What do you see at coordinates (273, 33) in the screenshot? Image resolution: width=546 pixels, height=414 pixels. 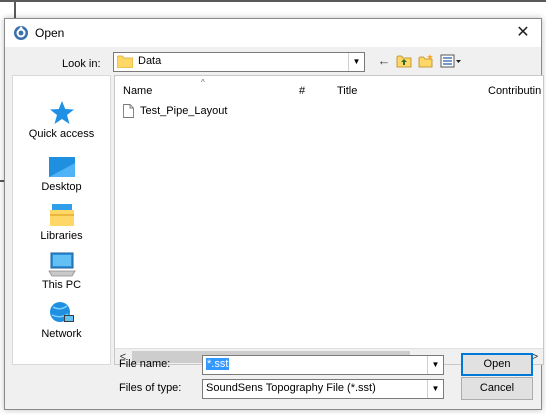 I see `title-bar: Open ✕` at bounding box center [273, 33].